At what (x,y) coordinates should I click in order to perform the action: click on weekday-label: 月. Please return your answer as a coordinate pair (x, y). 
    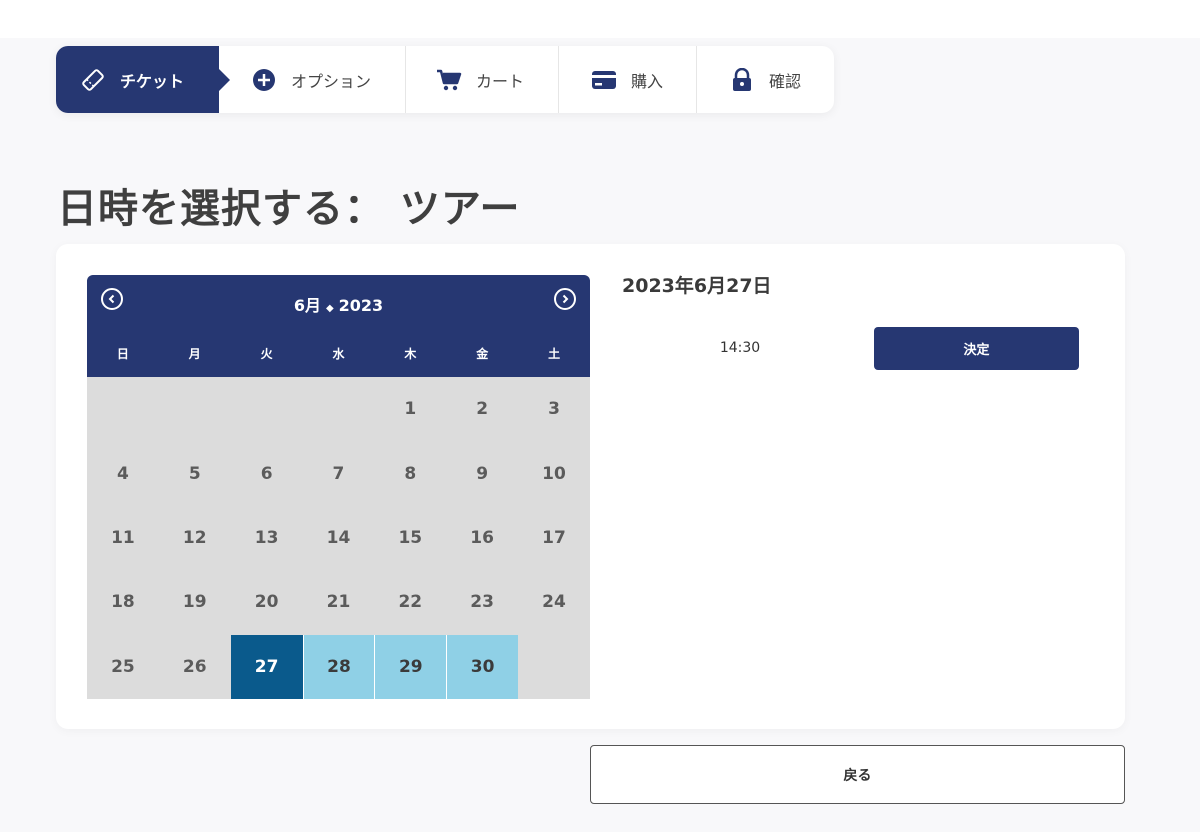
    Looking at the image, I should click on (194, 354).